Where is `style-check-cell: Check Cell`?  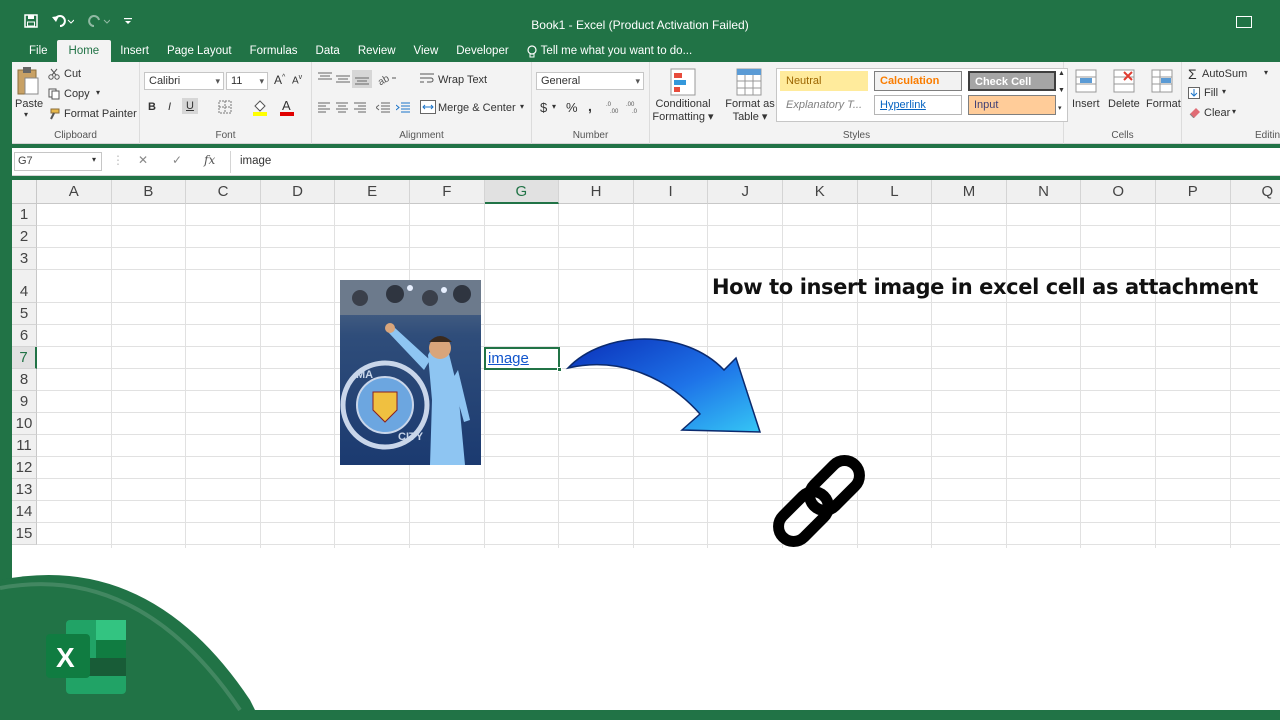 style-check-cell: Check Cell is located at coordinates (1012, 81).